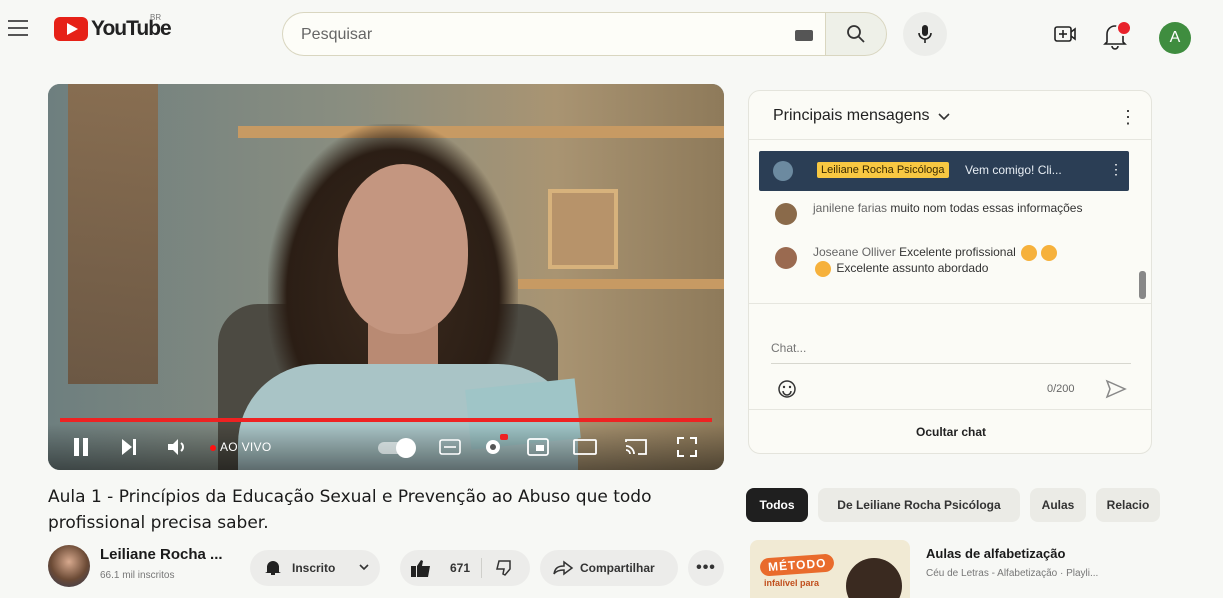 The height and width of the screenshot is (598, 1223). I want to click on like-dislike-group: 671, so click(465, 568).